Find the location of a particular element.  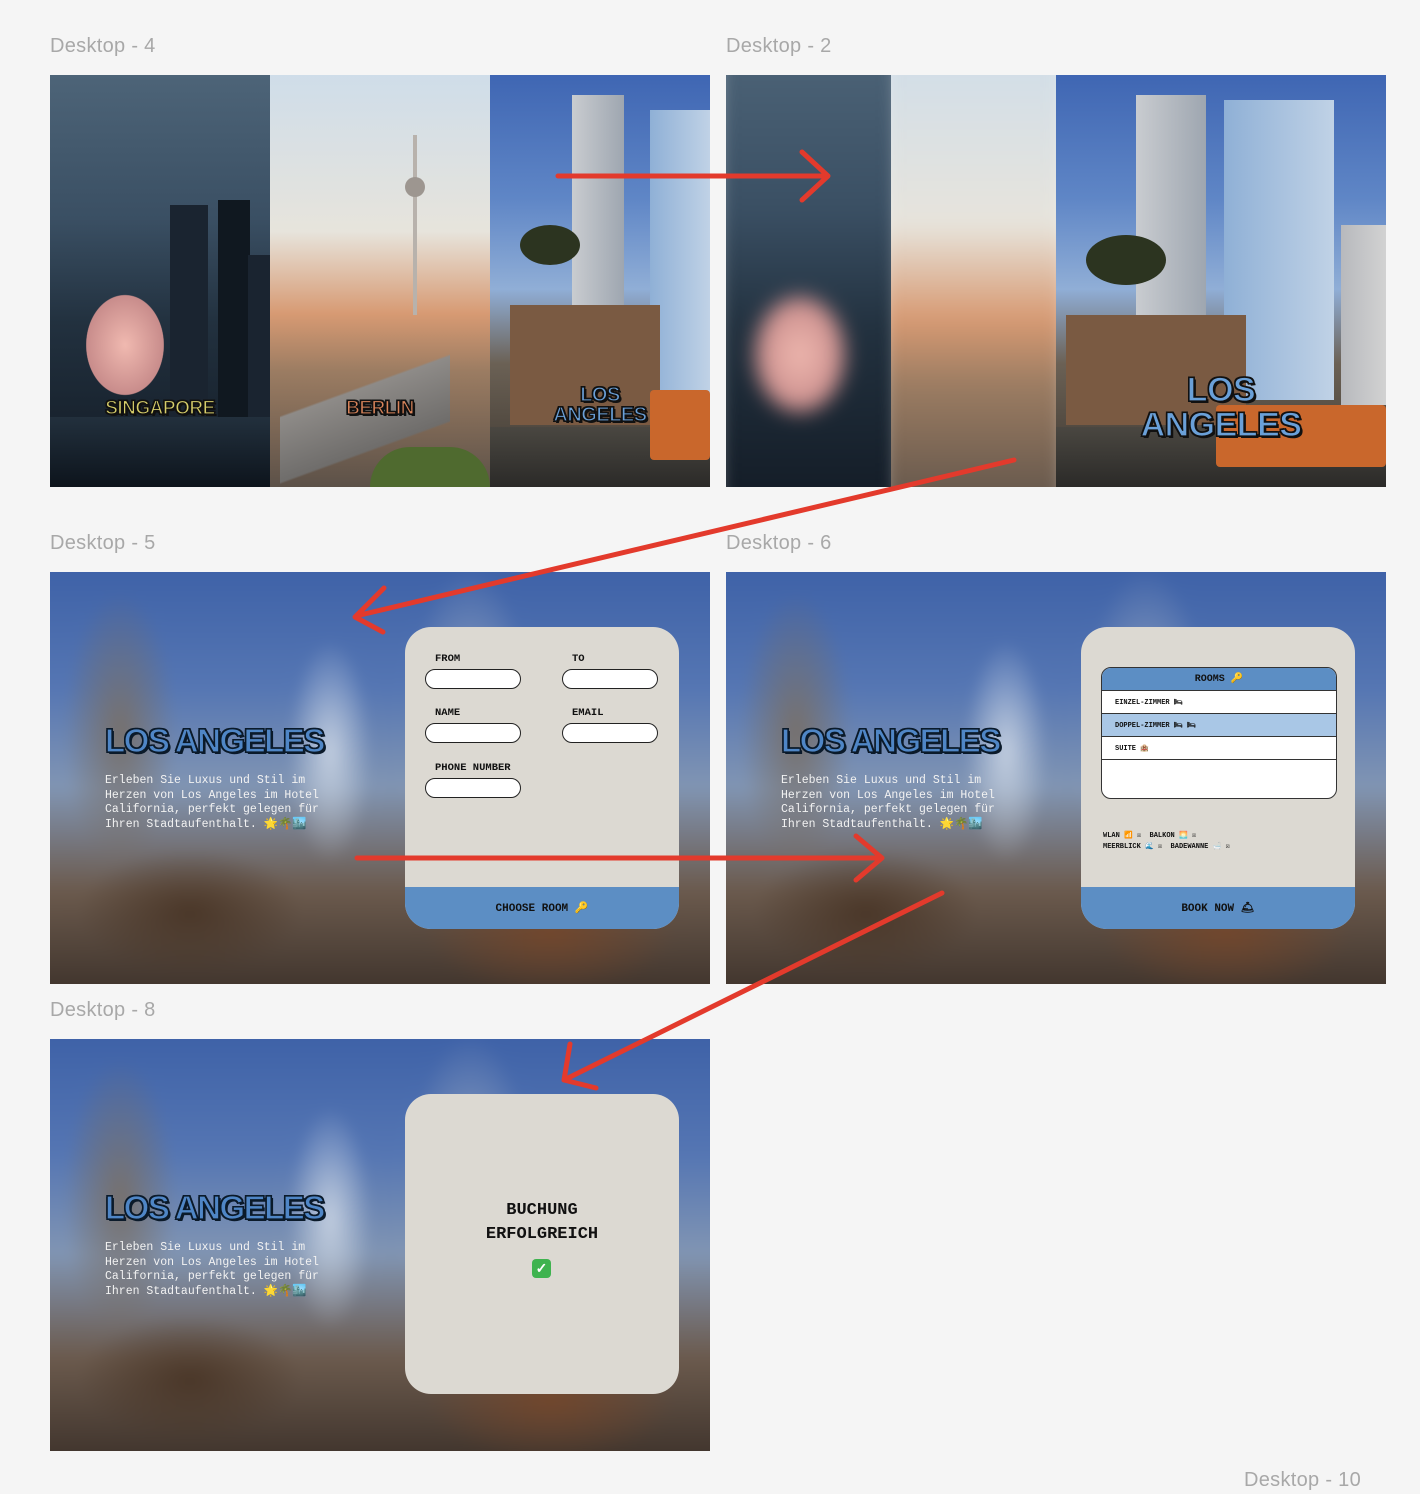

name-label: NAME is located at coordinates (448, 713).